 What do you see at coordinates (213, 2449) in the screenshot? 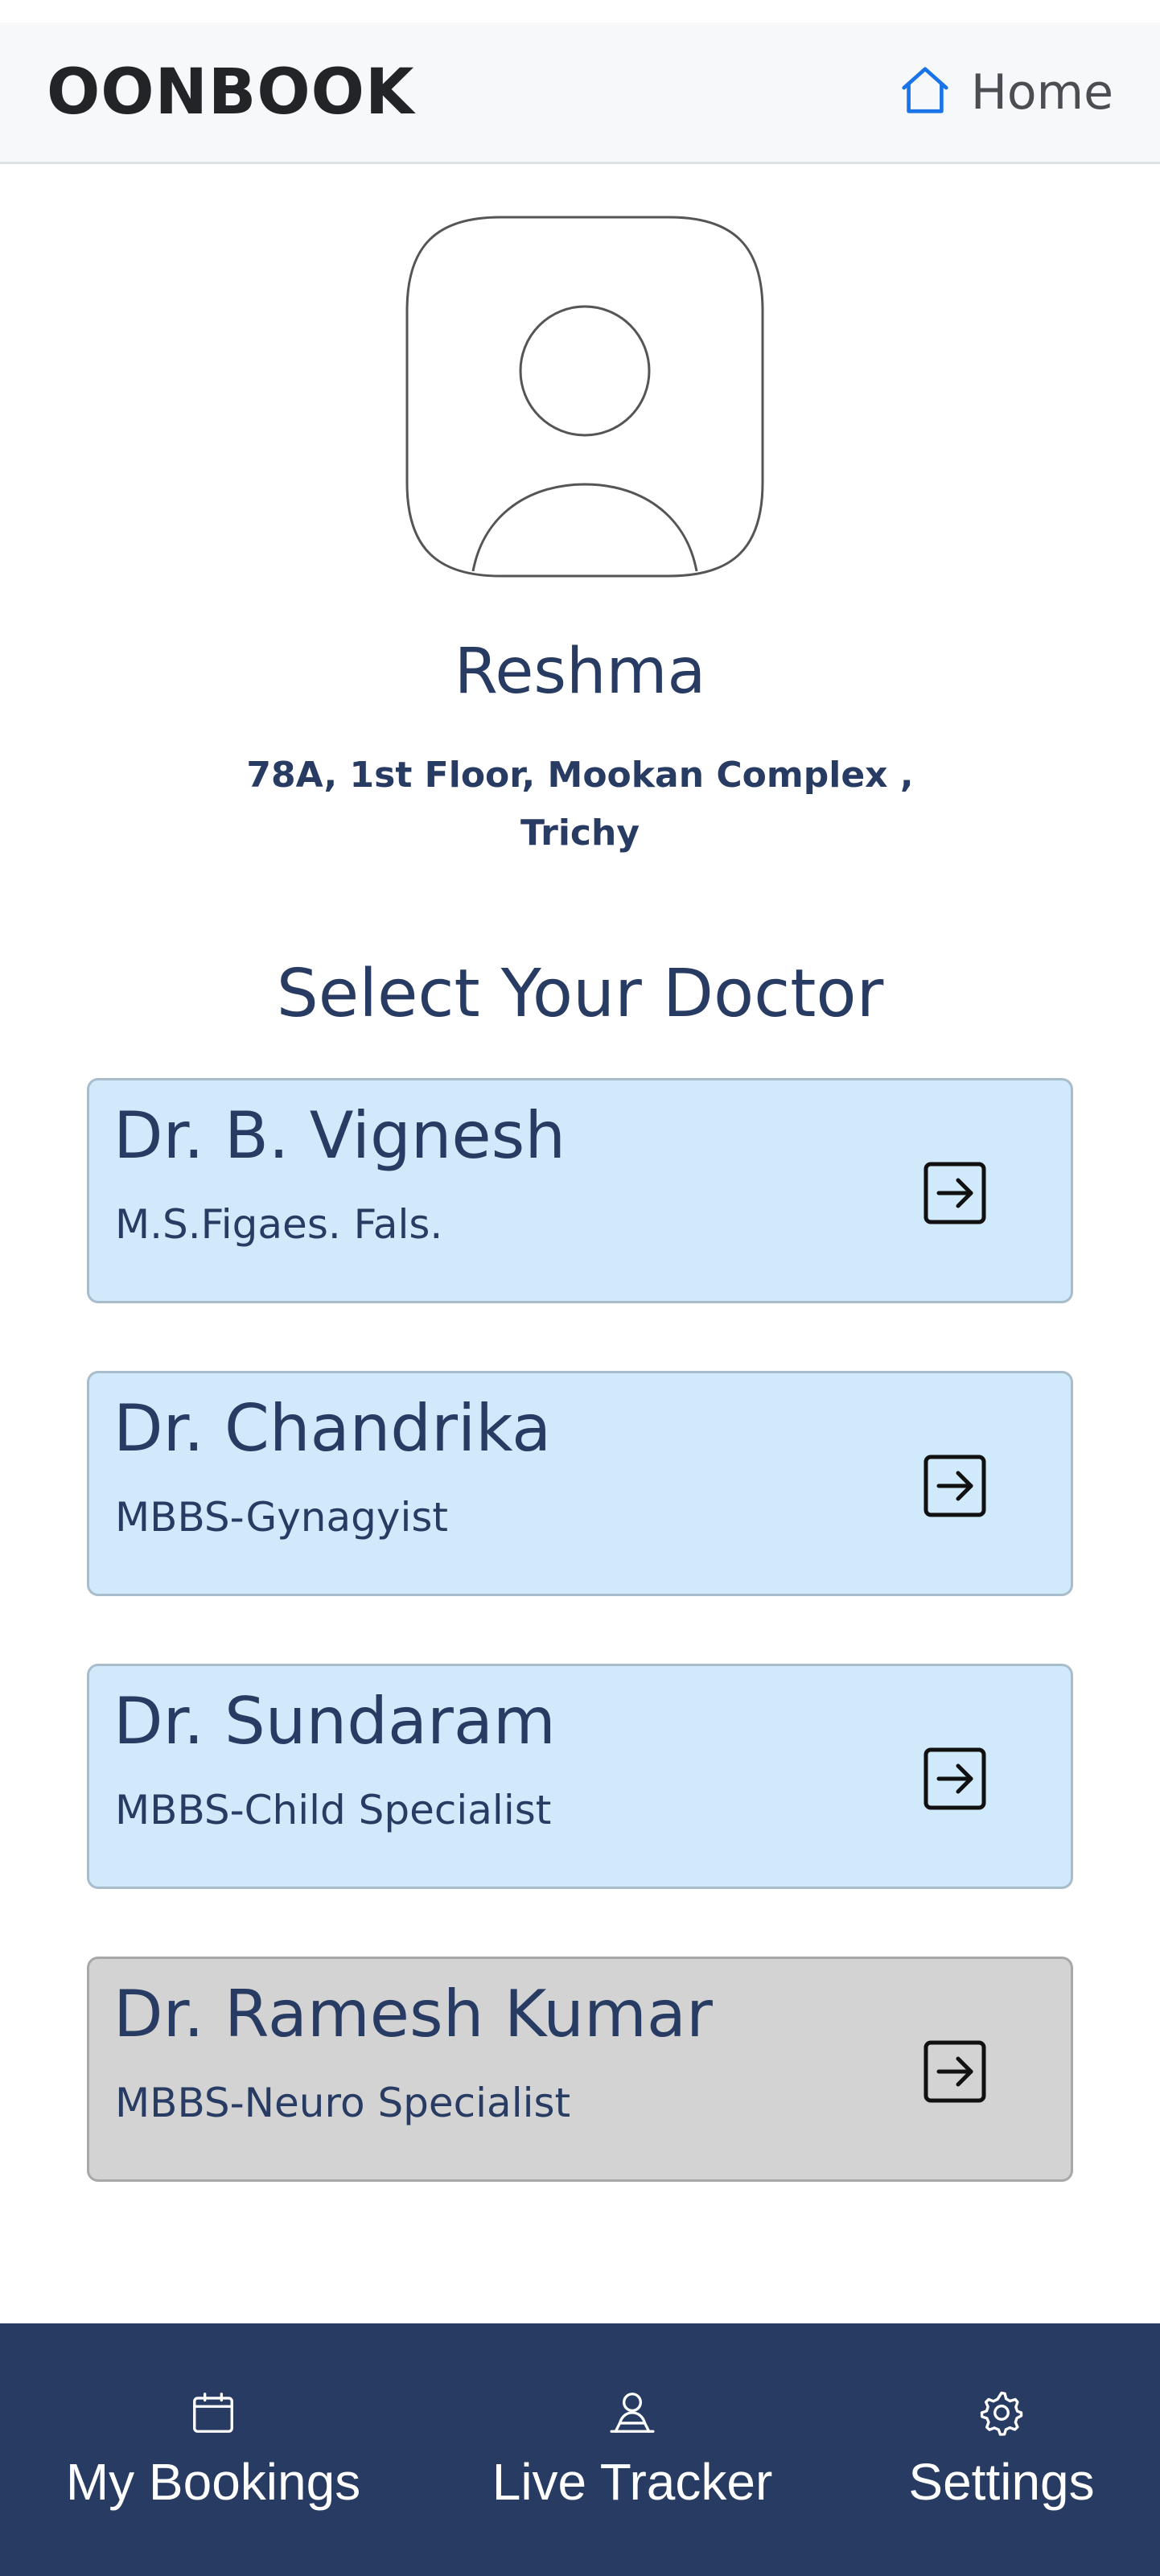
I see `nav-my-bookings: My Bookings` at bounding box center [213, 2449].